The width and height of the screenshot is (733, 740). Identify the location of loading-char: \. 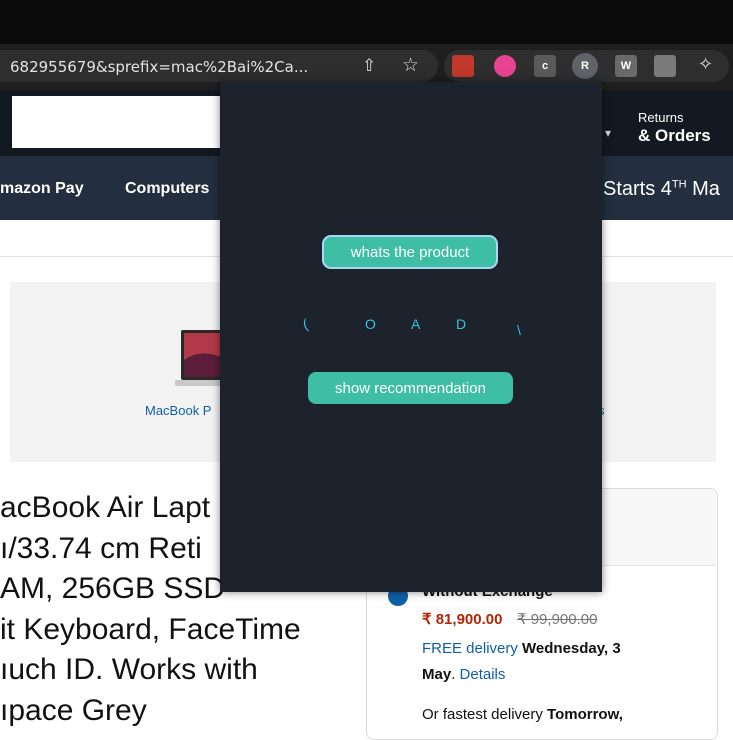
(519, 330).